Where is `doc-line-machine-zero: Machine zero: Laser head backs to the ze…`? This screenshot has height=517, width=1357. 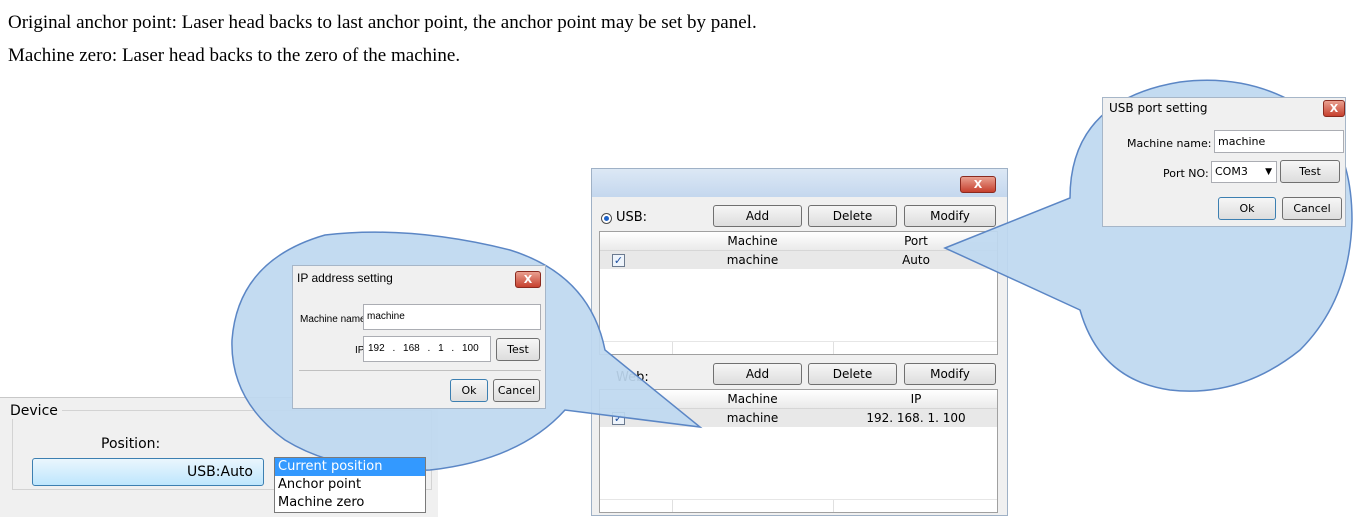
doc-line-machine-zero: Machine zero: Laser head backs to the ze… is located at coordinates (234, 55).